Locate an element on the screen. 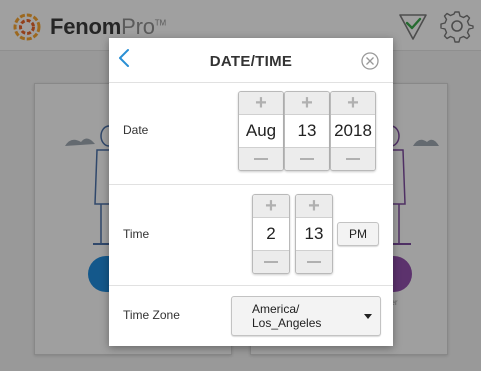  day-increment-button: + is located at coordinates (307, 103).